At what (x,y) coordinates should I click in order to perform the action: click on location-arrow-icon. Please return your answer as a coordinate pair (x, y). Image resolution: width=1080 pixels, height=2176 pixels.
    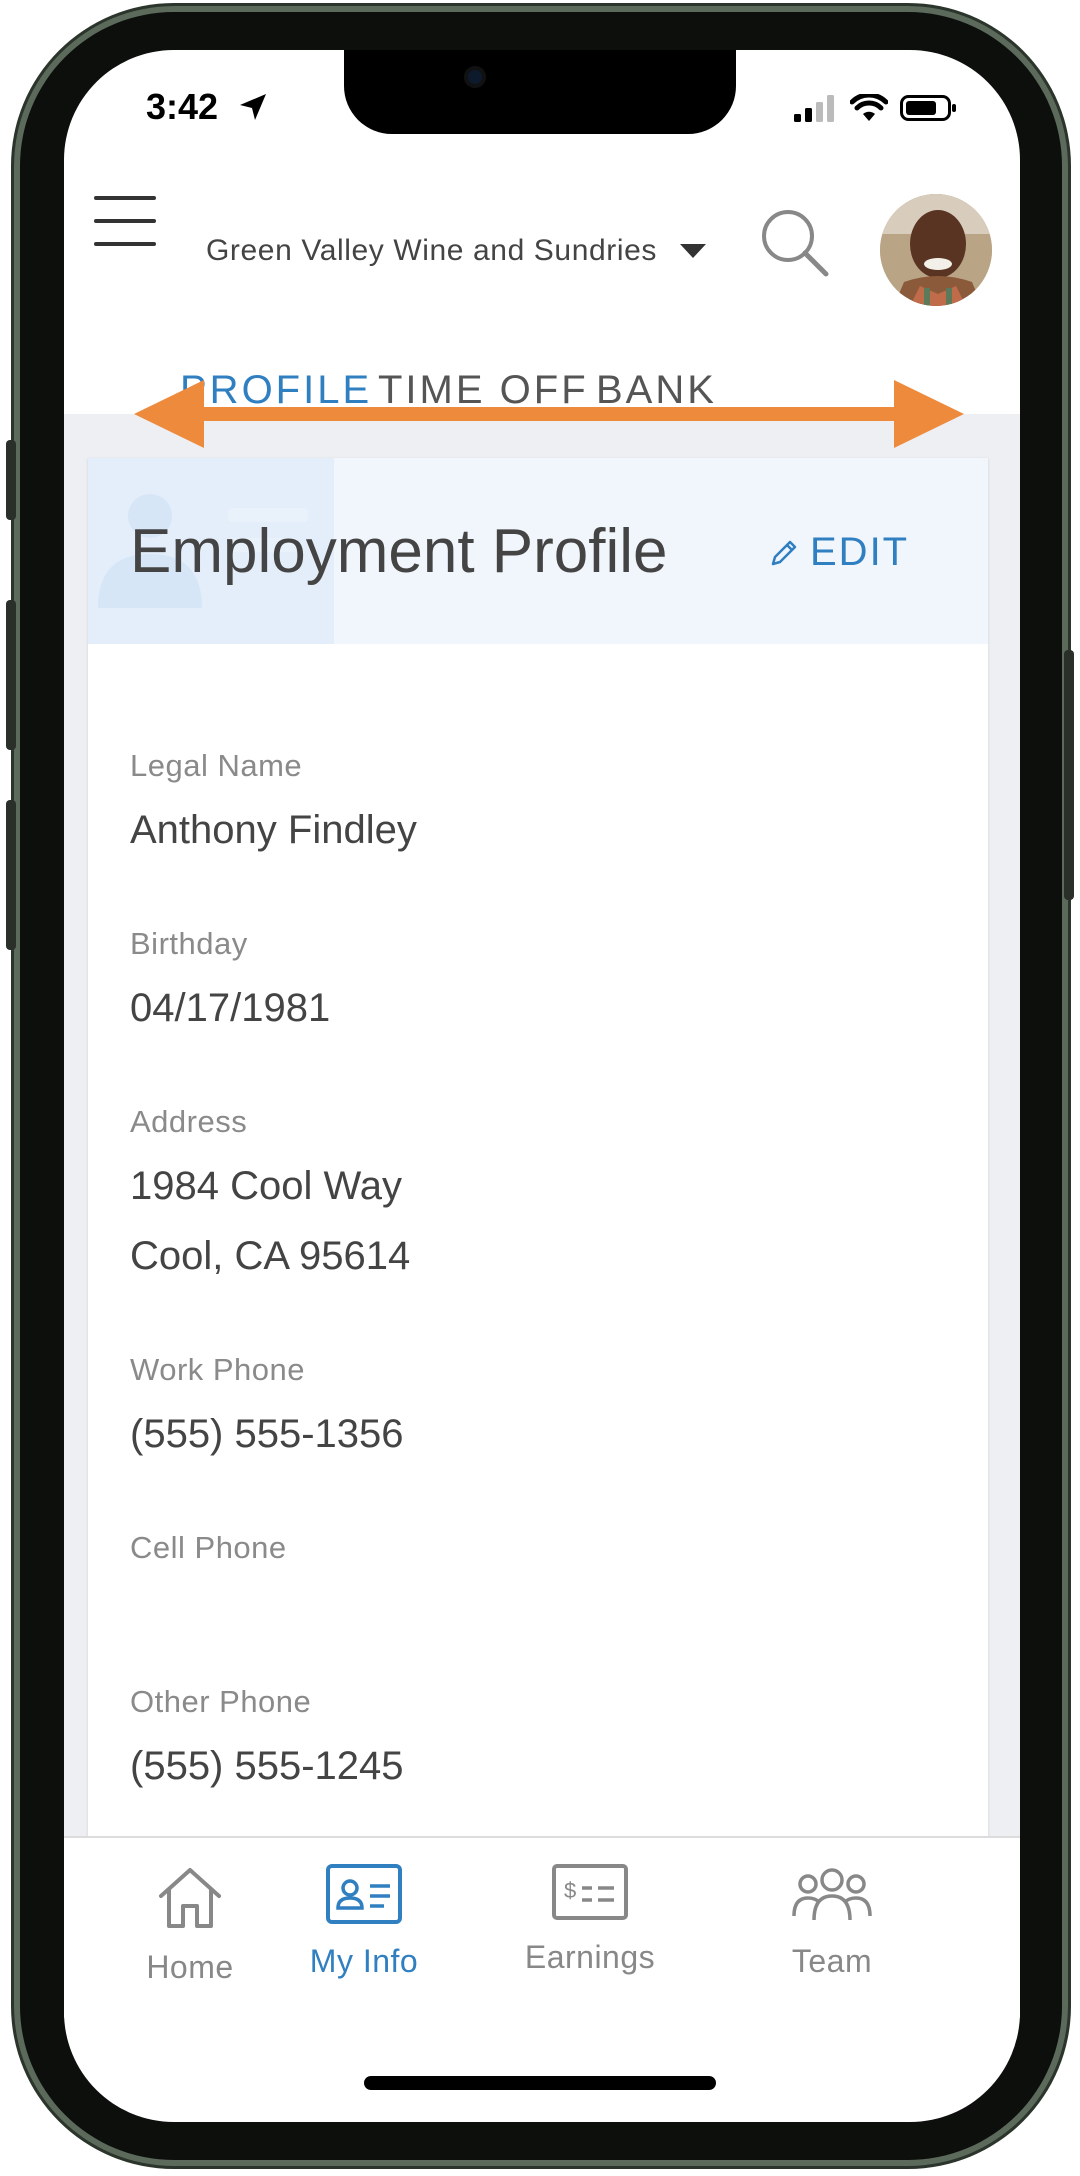
    Looking at the image, I should click on (253, 107).